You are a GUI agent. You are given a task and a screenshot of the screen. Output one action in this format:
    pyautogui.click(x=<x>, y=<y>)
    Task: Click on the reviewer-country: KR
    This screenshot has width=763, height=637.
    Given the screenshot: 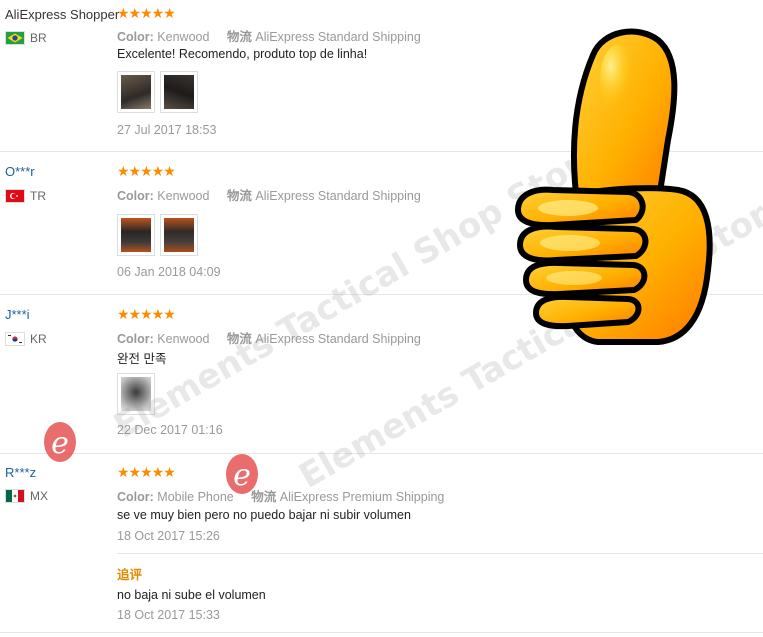 What is the action you would take?
    pyautogui.click(x=26, y=339)
    